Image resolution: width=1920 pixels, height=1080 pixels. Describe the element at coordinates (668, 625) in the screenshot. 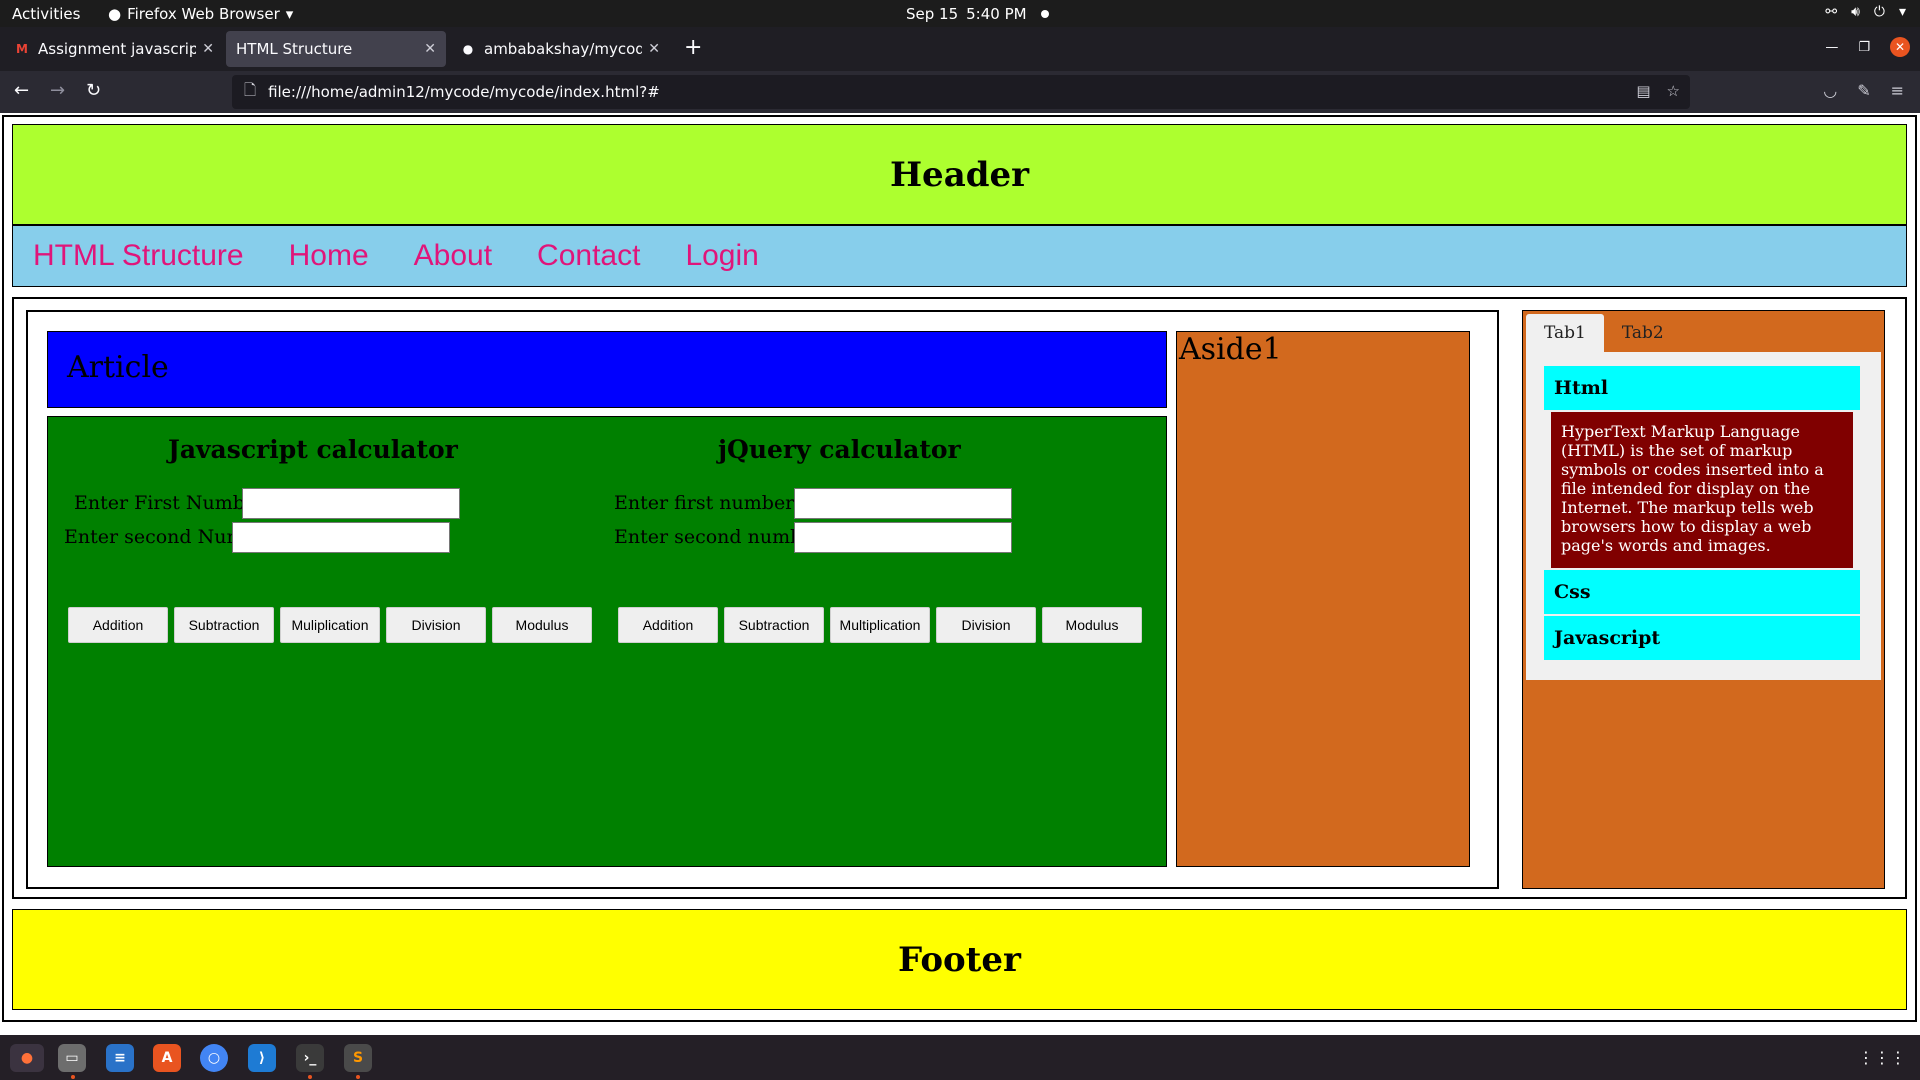

I see `jq-addition-button: Addition` at that location.